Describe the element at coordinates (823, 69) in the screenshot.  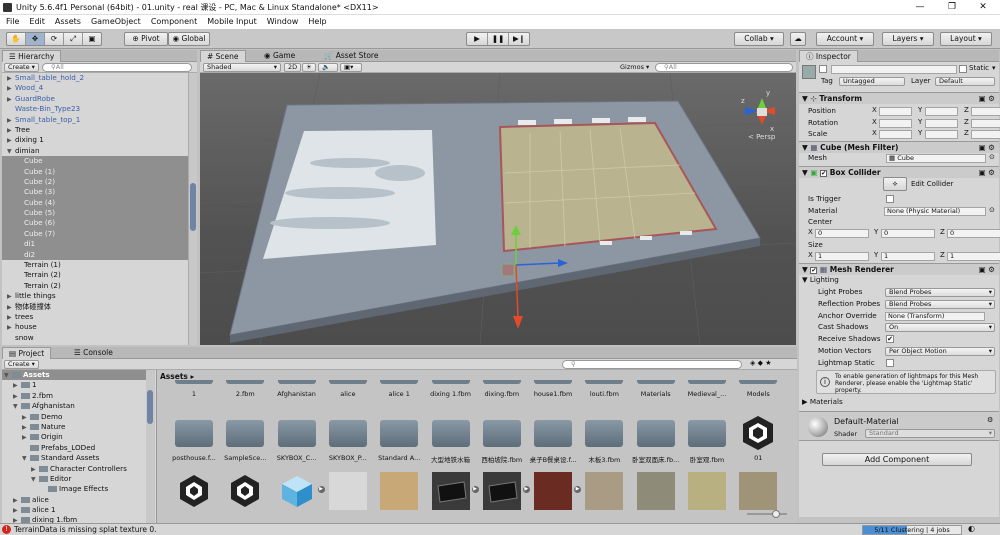
I see `active-checkbox` at that location.